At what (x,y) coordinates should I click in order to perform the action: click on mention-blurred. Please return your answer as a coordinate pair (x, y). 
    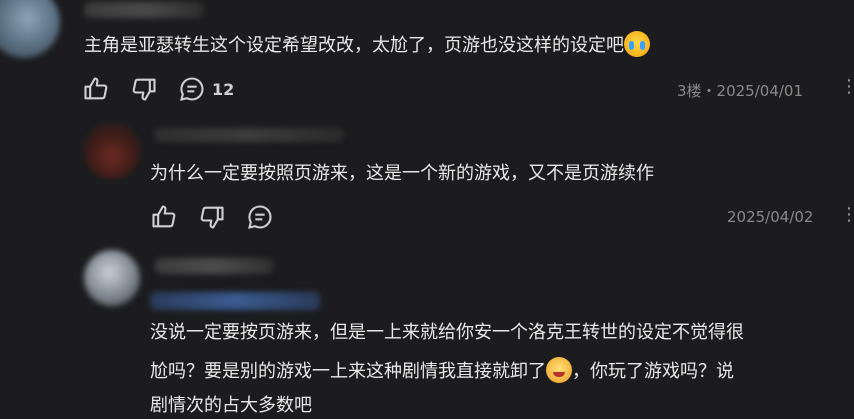
    Looking at the image, I should click on (235, 301).